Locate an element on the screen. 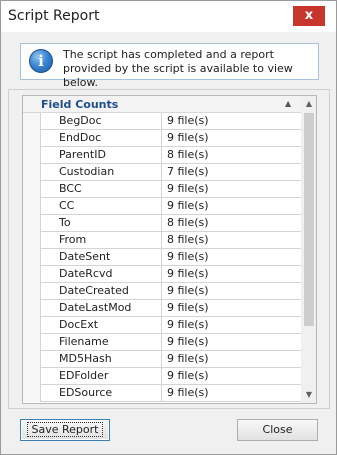 This screenshot has width=337, height=455. title-bar: Script Report x is located at coordinates (168, 16).